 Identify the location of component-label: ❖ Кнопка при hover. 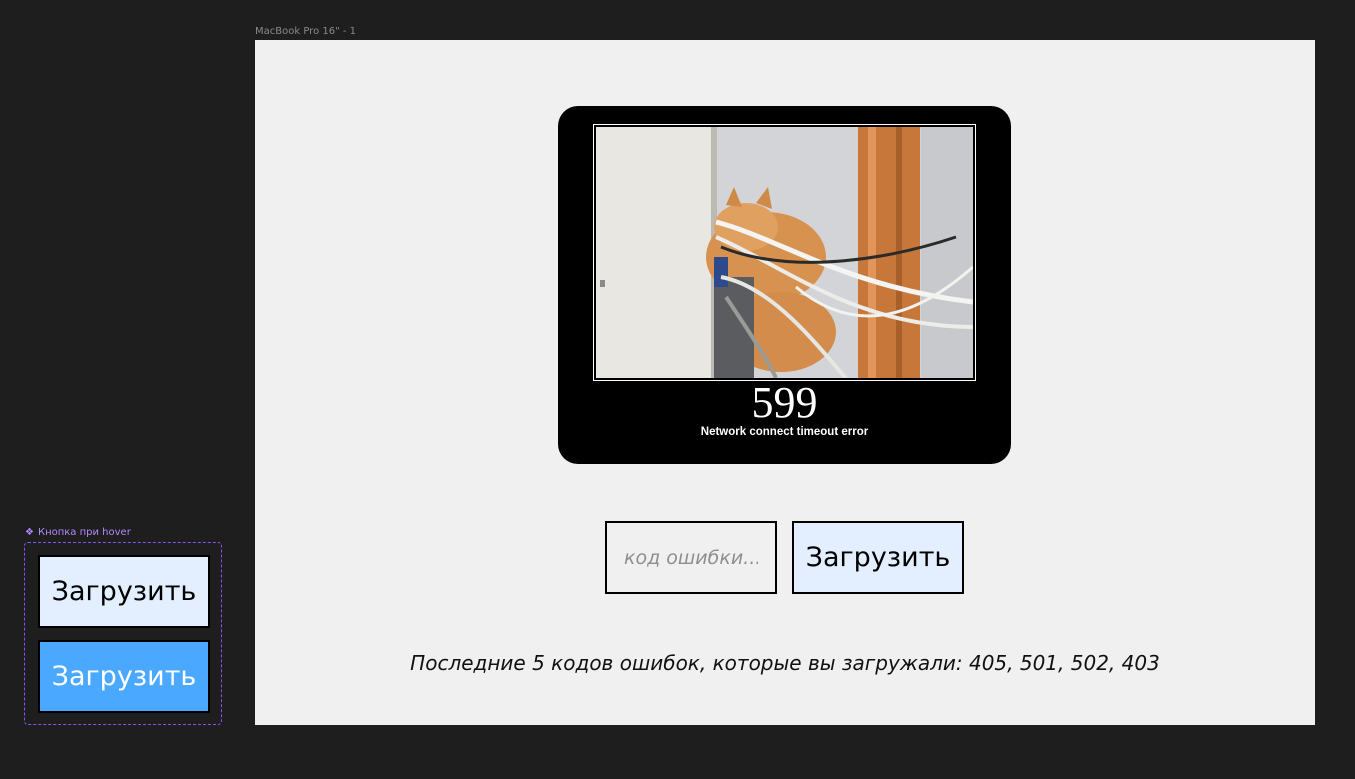
(78, 532).